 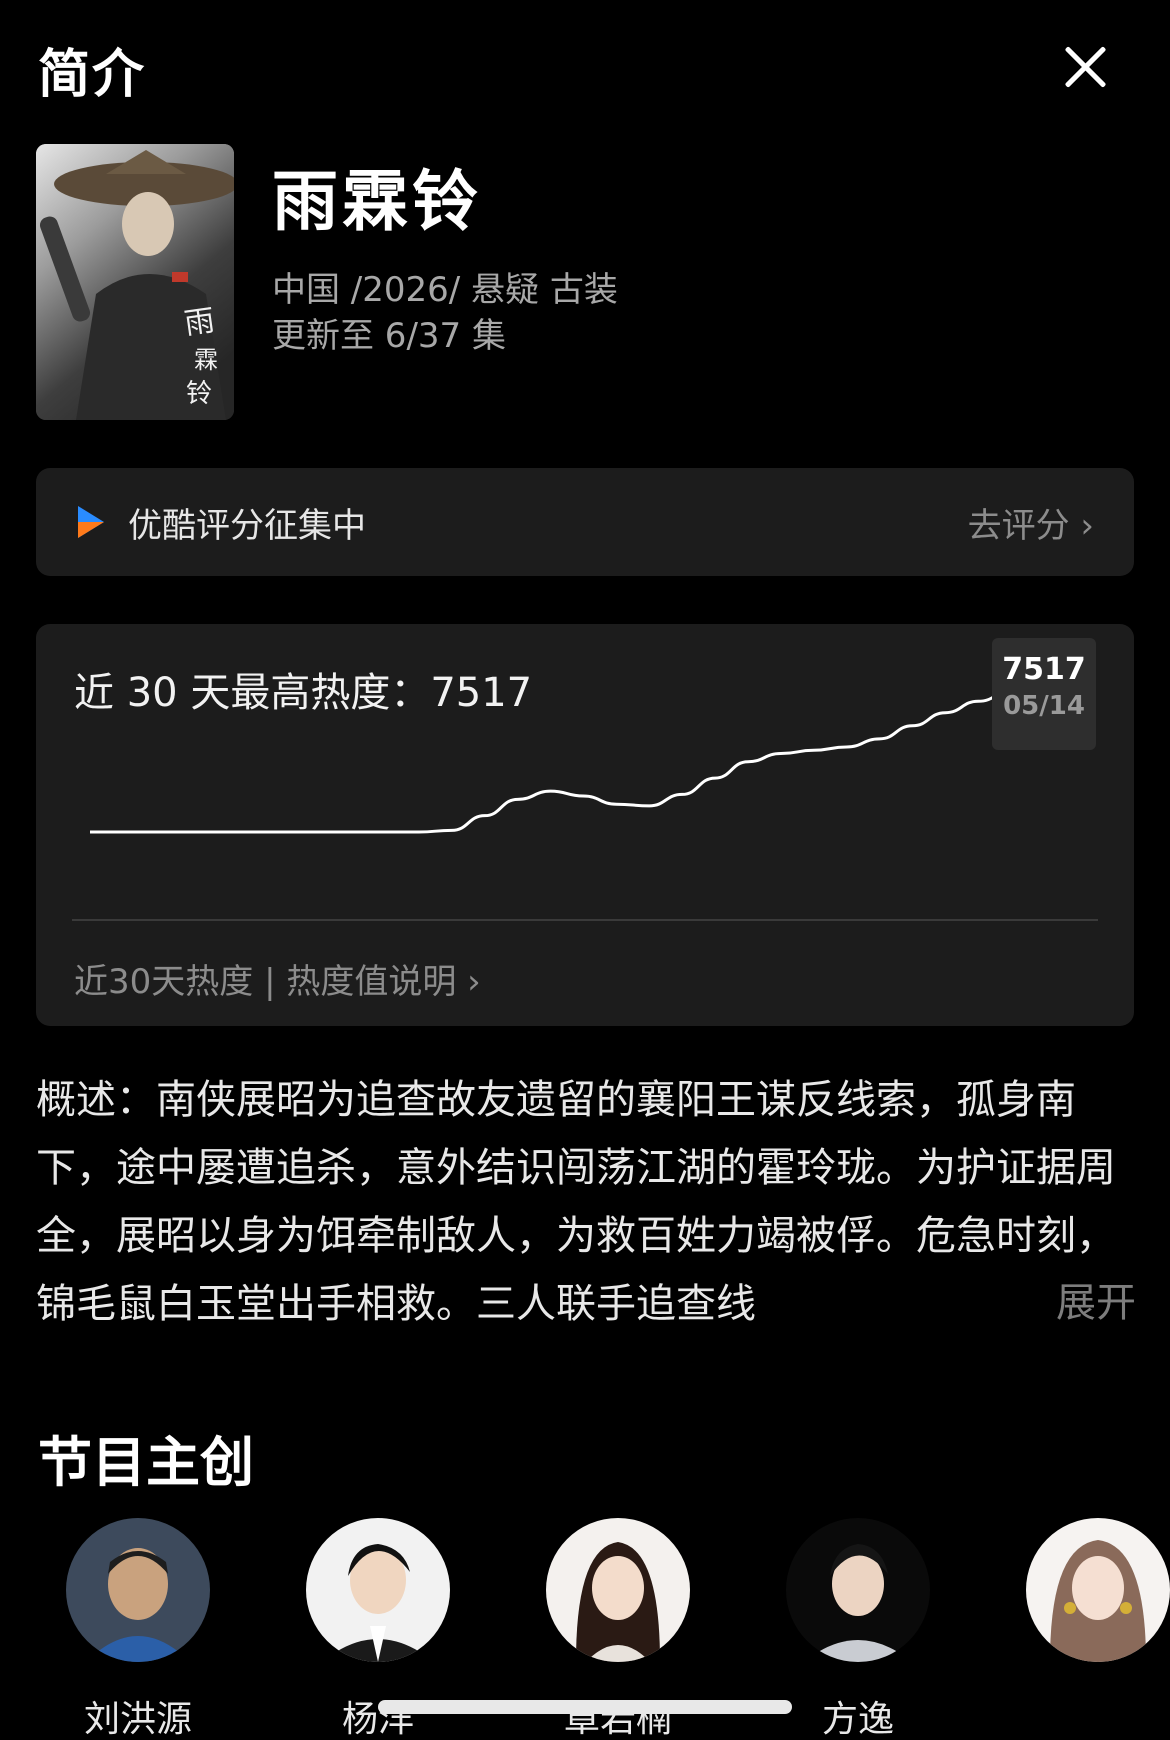 What do you see at coordinates (92, 75) in the screenshot?
I see `page-title: 简介` at bounding box center [92, 75].